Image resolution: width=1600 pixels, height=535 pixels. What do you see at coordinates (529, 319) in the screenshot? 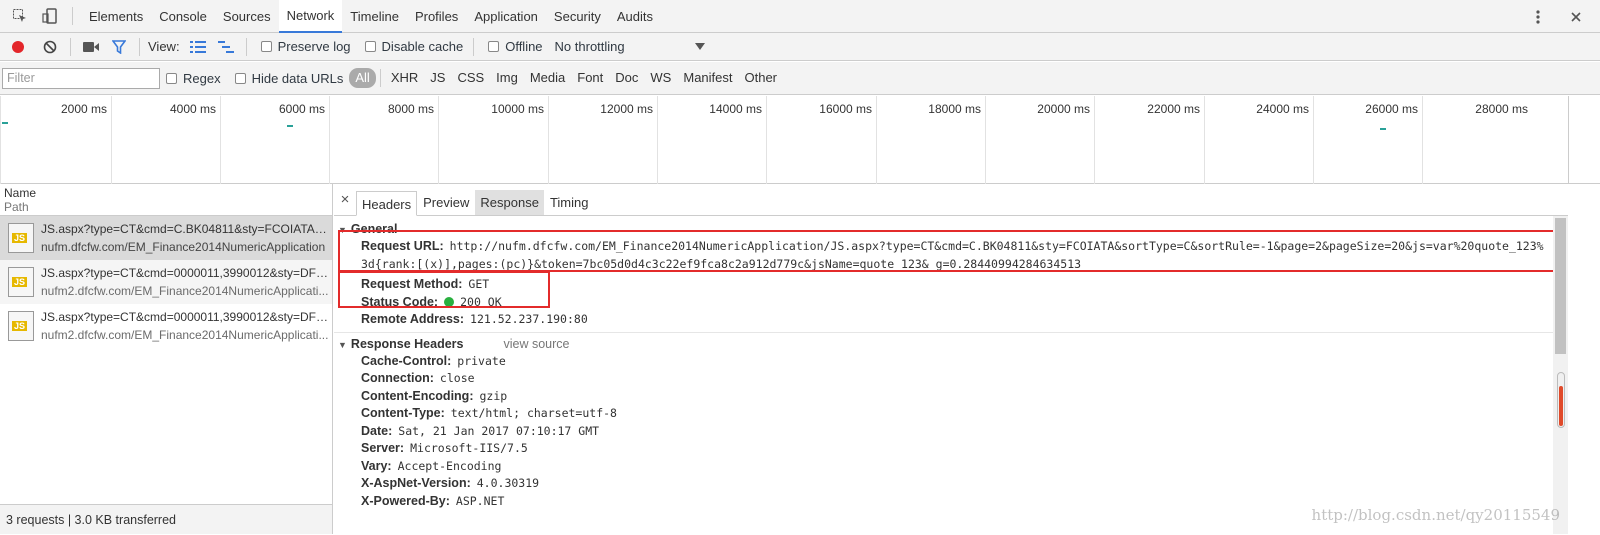
I see `remote-address-value: 121.52.237.190:80` at bounding box center [529, 319].